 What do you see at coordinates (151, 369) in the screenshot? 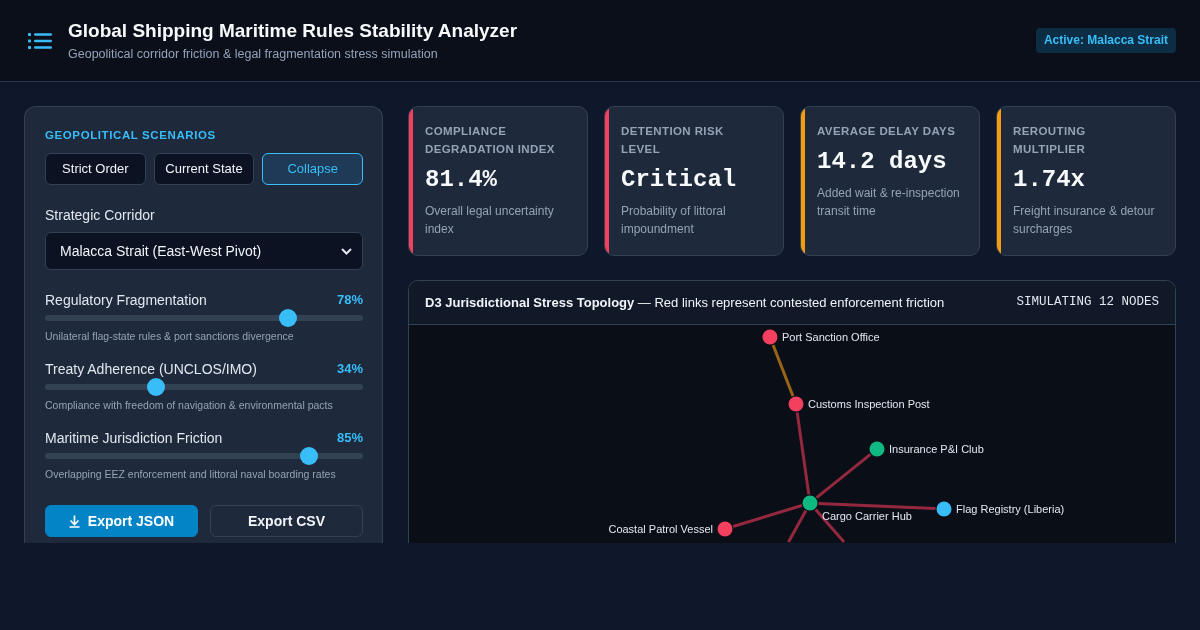
I see `slider-label: Treaty Adherence (UNCLOS/IMO)` at bounding box center [151, 369].